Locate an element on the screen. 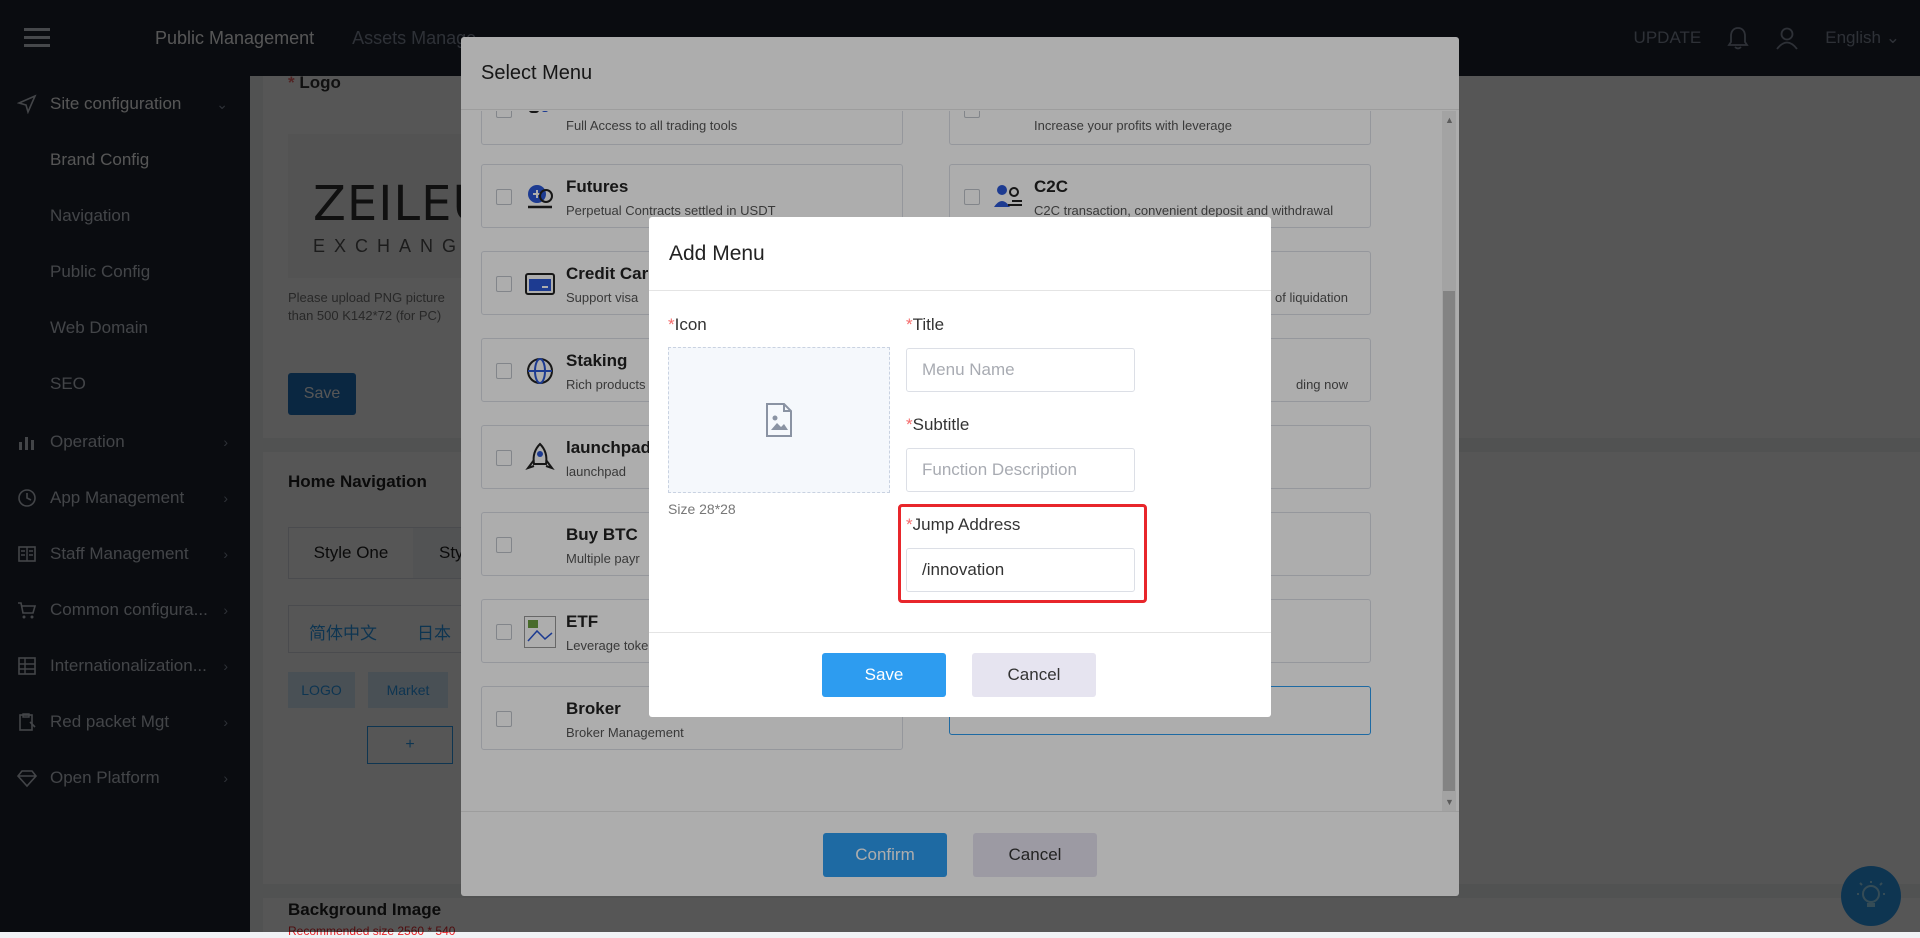 This screenshot has width=1920, height=938. title-input is located at coordinates (1020, 370).